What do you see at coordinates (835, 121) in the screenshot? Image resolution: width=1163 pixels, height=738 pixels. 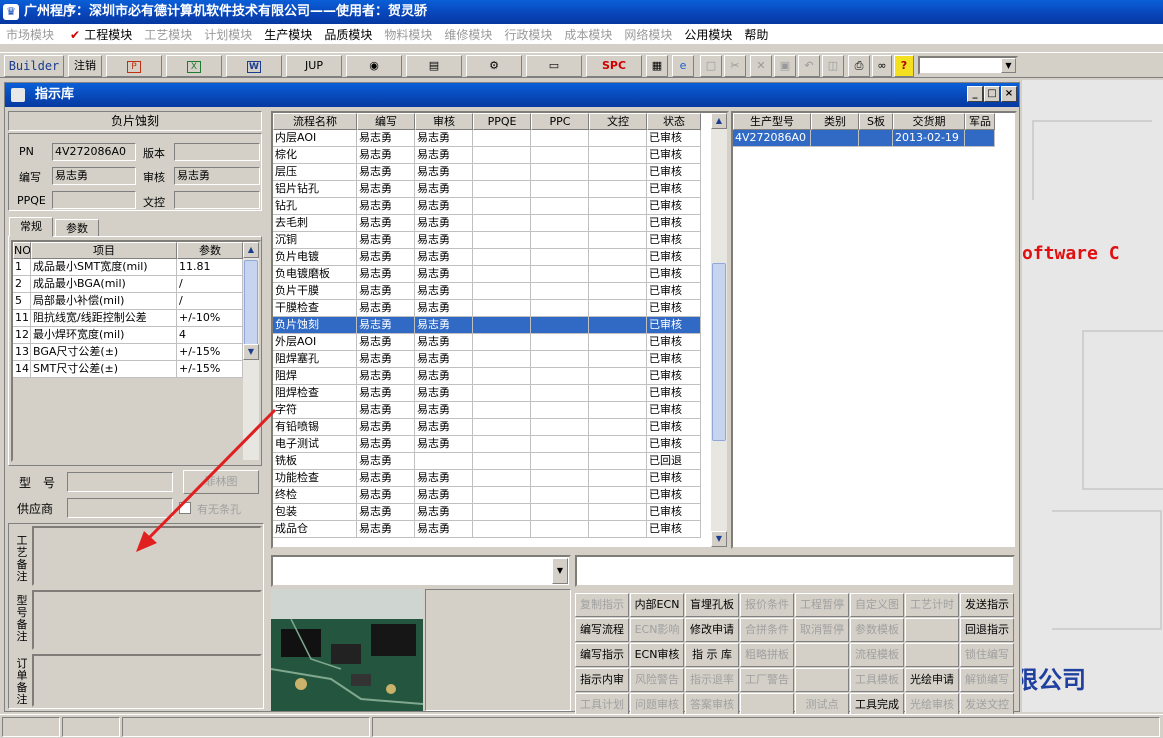 I see `model-col-header: 类别` at bounding box center [835, 121].